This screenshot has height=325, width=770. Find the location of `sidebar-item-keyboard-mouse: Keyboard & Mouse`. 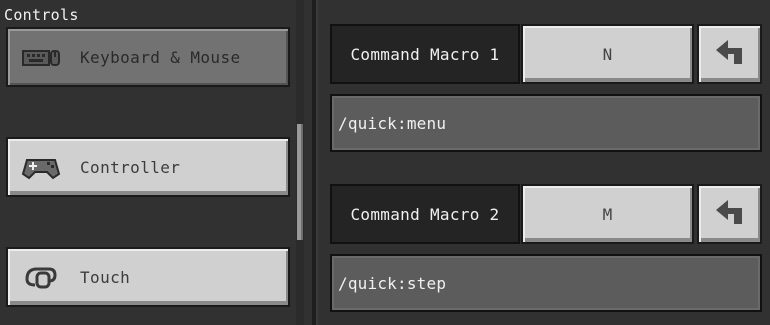

sidebar-item-keyboard-mouse: Keyboard & Mouse is located at coordinates (148, 57).